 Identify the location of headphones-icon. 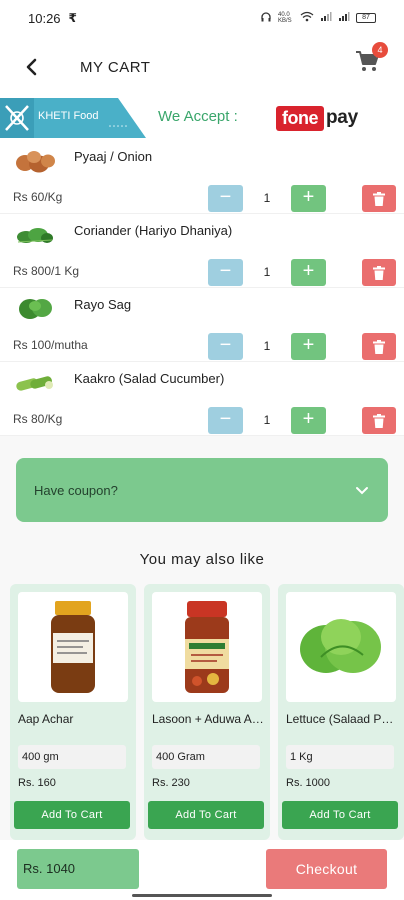
(266, 18).